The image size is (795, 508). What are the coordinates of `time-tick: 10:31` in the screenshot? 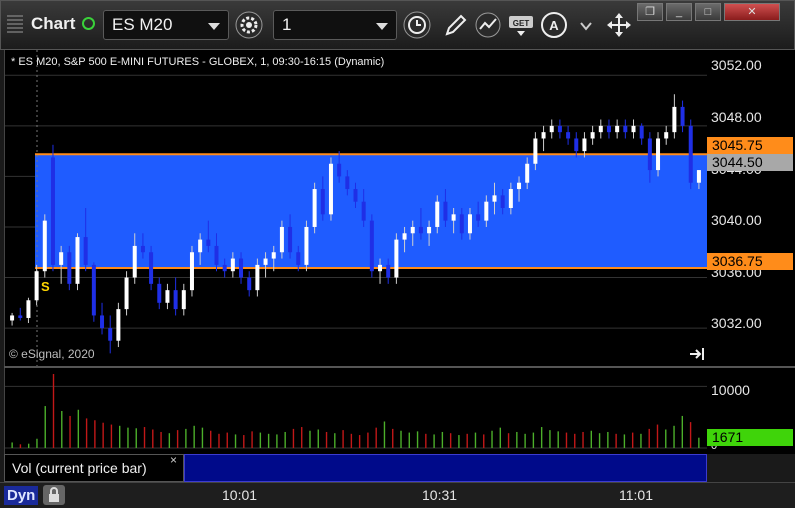 It's located at (440, 495).